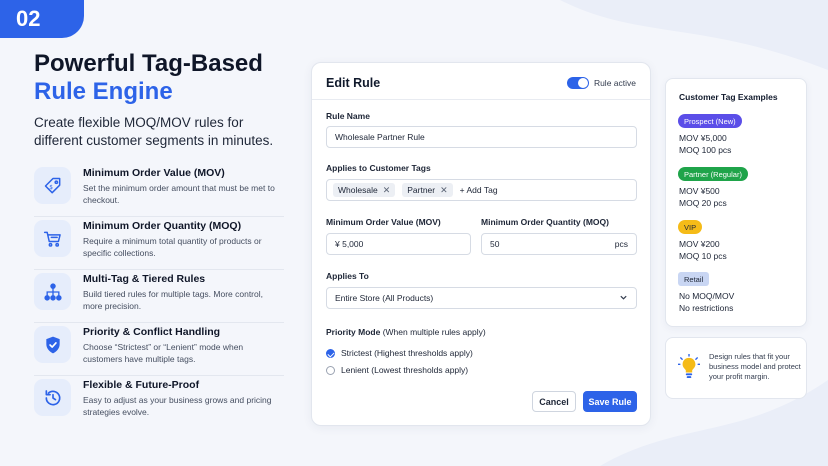 This screenshot has height=466, width=828. I want to click on mov-value: ¥ 5,000, so click(349, 244).